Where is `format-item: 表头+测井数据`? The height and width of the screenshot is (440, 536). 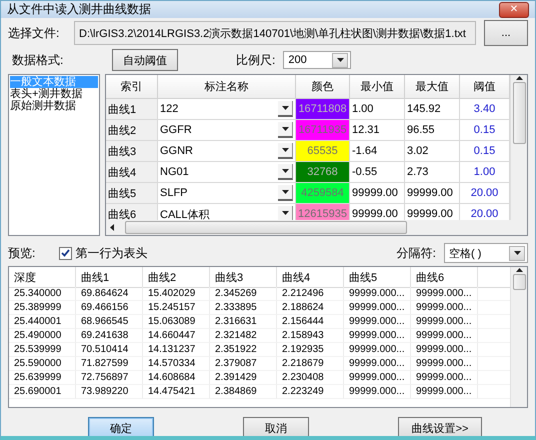
format-item: 表头+测井数据 is located at coordinates (54, 94).